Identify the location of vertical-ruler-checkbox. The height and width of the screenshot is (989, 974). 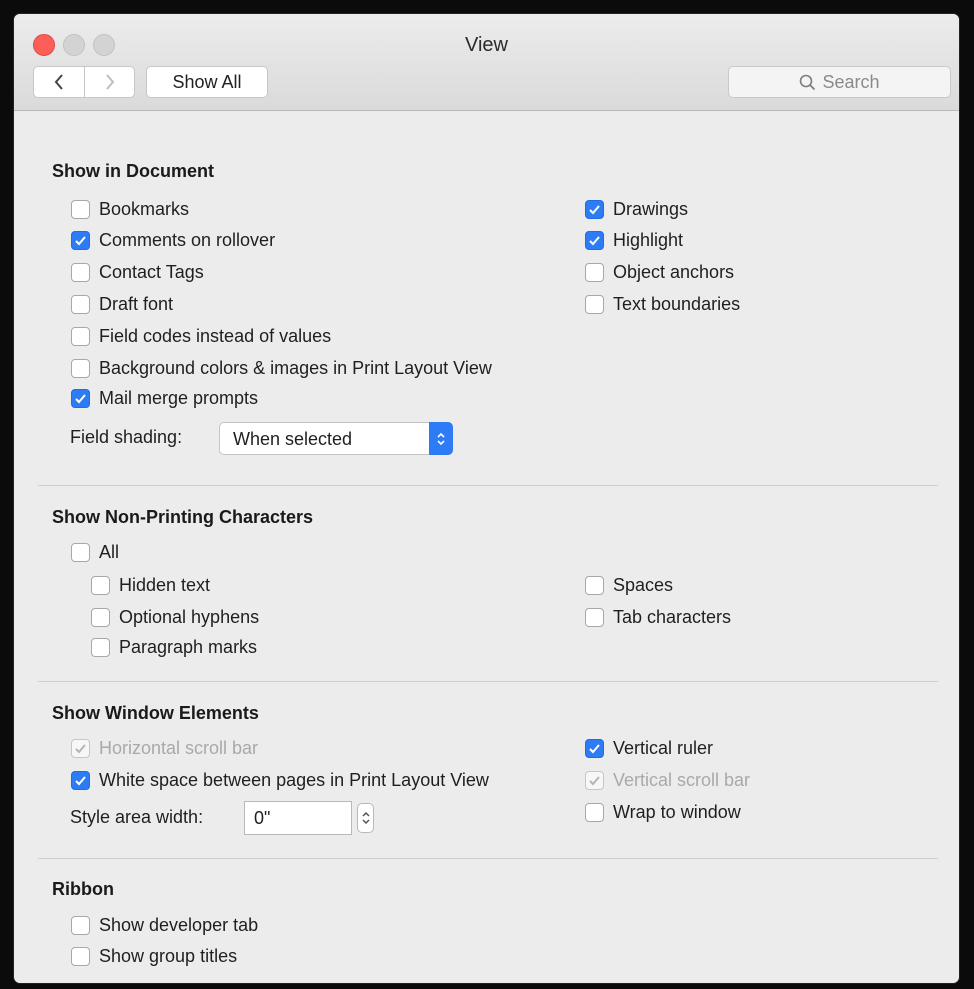
(594, 748).